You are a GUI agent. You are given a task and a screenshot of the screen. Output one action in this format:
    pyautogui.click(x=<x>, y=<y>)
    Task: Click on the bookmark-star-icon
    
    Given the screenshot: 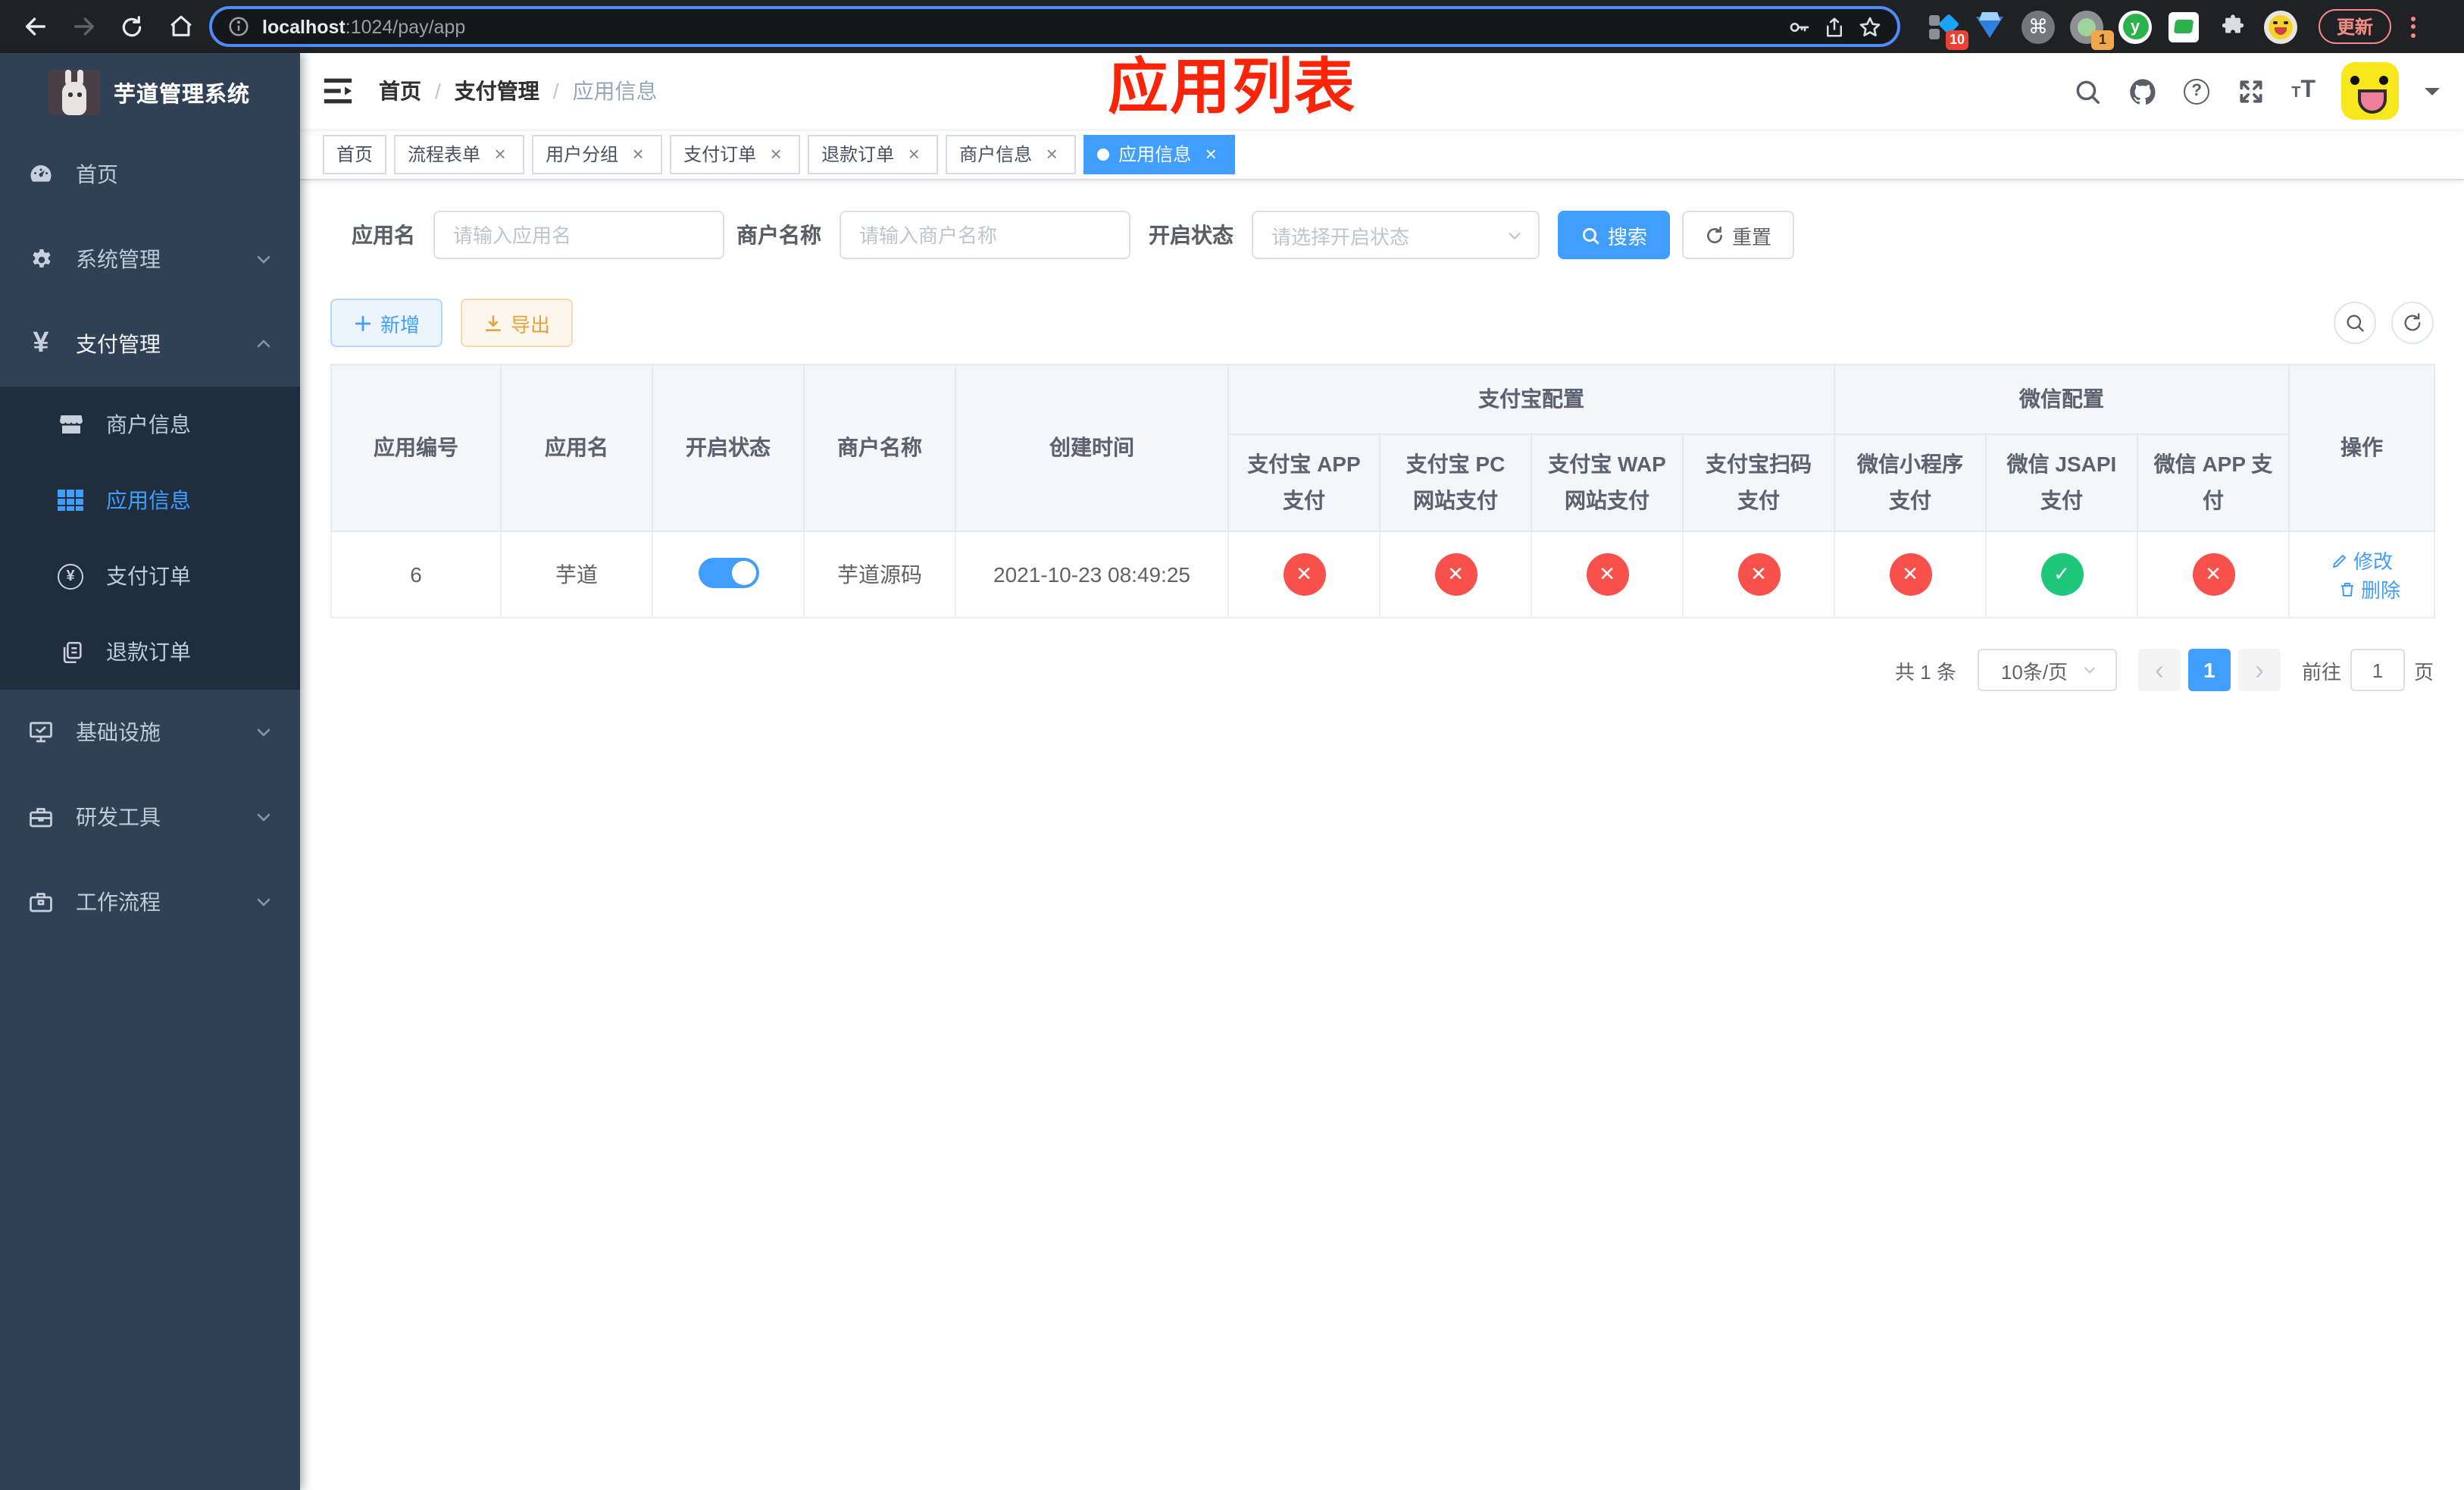 What is the action you would take?
    pyautogui.click(x=1870, y=27)
    